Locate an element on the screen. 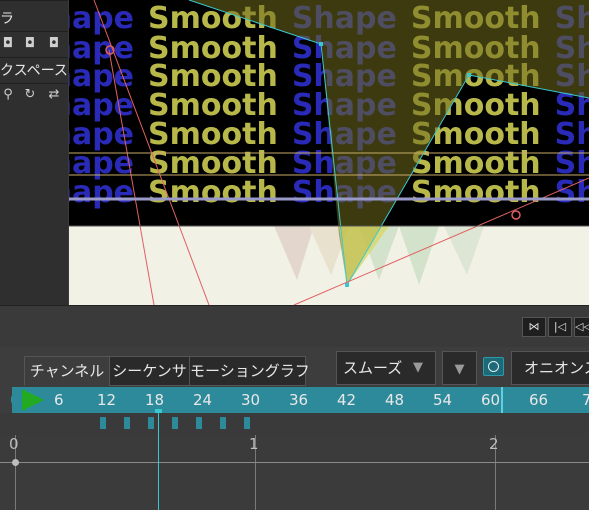 The width and height of the screenshot is (589, 510). sync-icon: ⇄ is located at coordinates (54, 95).